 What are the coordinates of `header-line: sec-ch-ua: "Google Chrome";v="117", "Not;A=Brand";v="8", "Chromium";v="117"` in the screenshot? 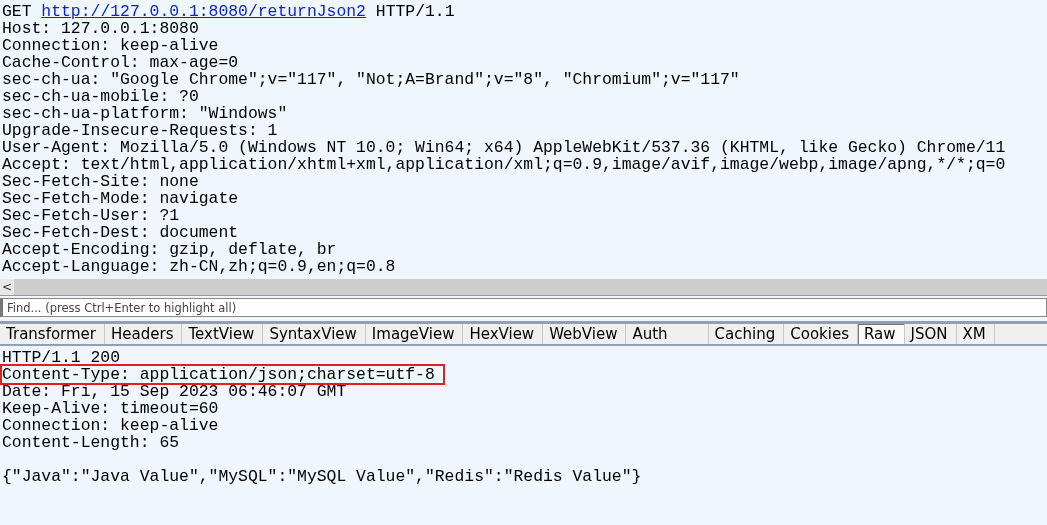 It's located at (371, 79).